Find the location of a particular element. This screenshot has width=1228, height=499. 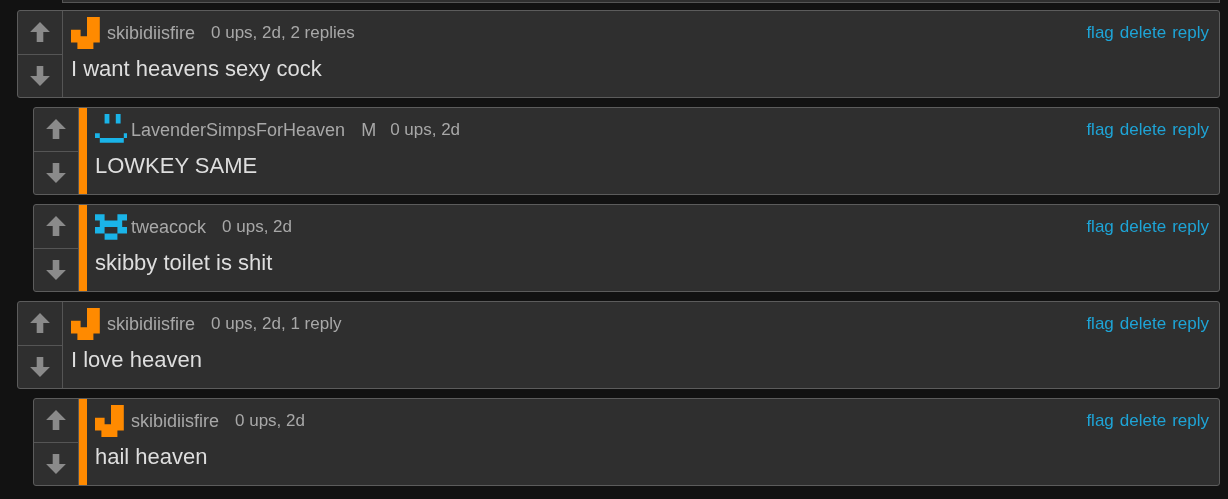

comment-meta: 0 ups, 2d, 2 replies is located at coordinates (283, 33).